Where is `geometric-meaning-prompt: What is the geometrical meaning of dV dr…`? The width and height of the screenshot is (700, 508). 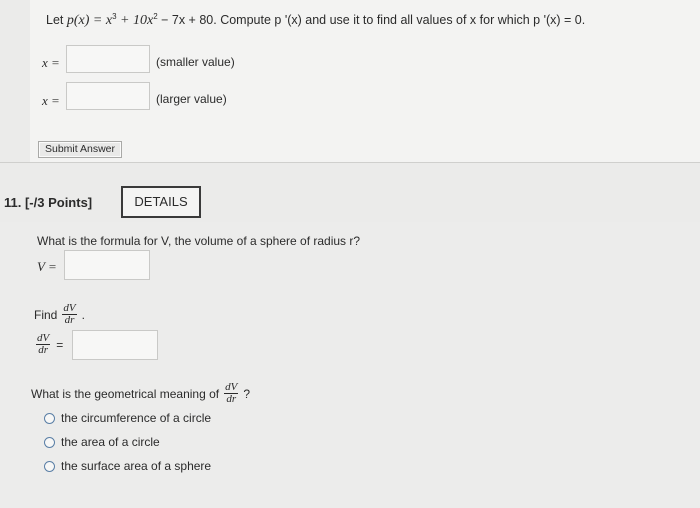 geometric-meaning-prompt: What is the geometrical meaning of dV dr… is located at coordinates (141, 393).